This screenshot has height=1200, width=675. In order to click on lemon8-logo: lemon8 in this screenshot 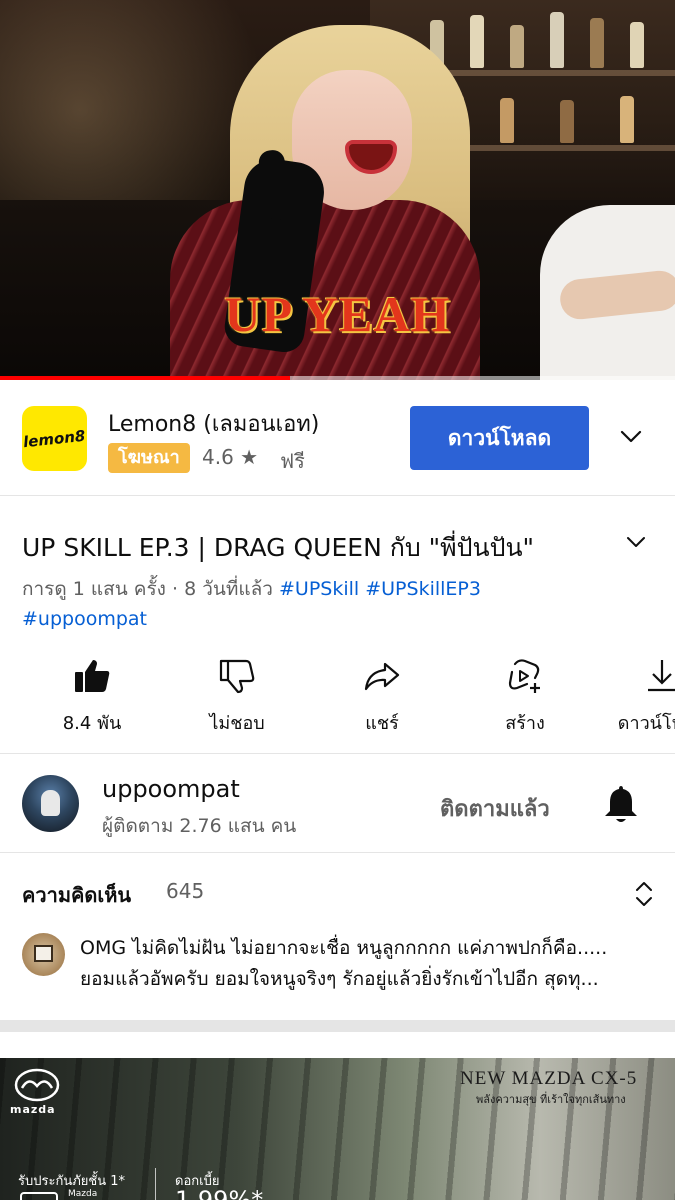, I will do `click(54, 438)`.